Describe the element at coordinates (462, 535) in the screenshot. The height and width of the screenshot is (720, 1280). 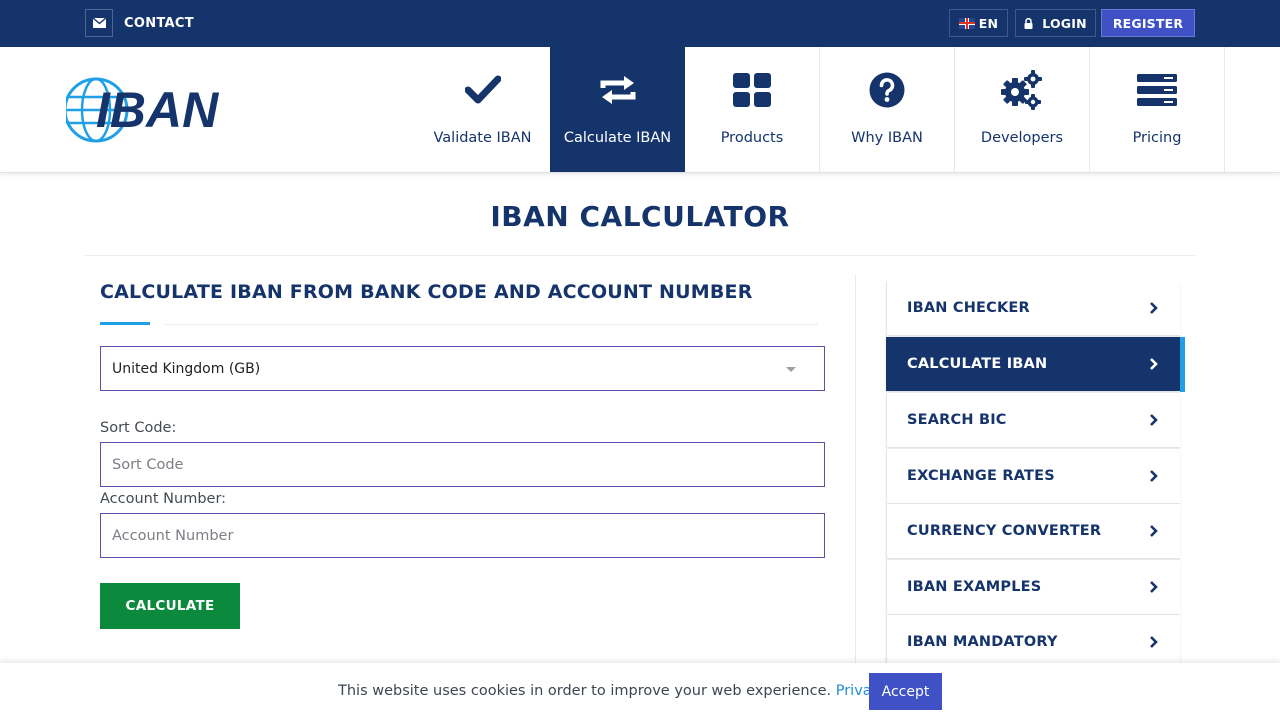
I see `account-number-input` at that location.